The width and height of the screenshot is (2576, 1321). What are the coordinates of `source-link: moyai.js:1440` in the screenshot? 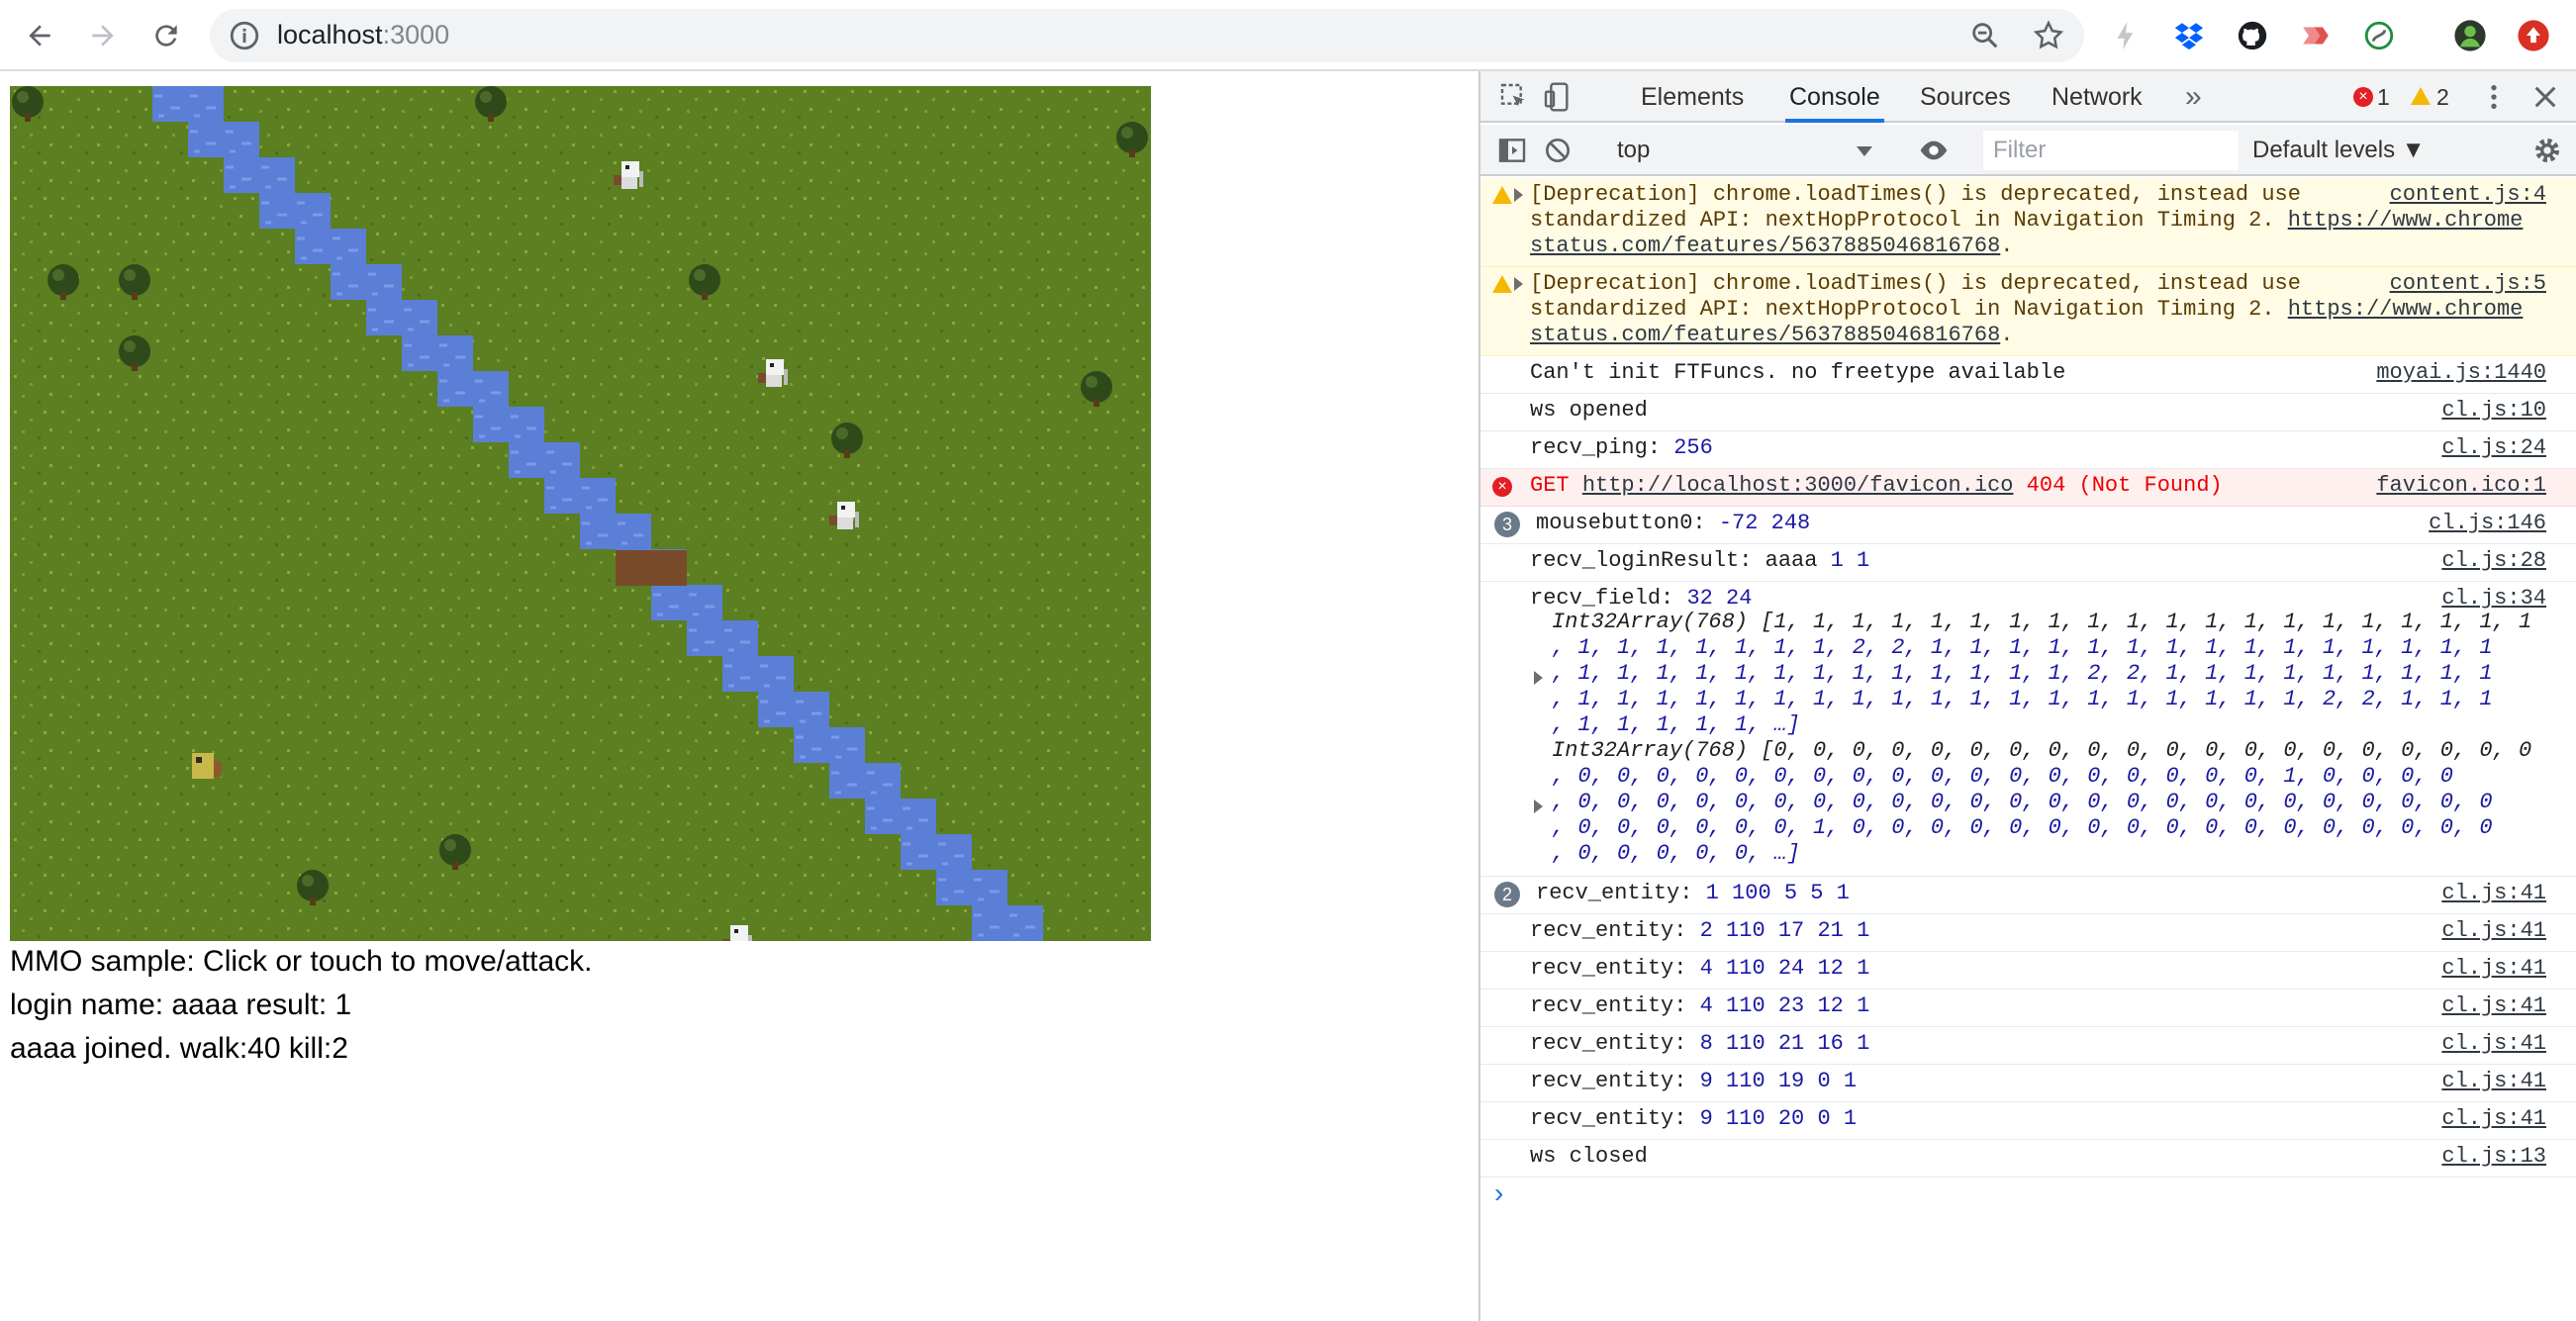 It's located at (2461, 373).